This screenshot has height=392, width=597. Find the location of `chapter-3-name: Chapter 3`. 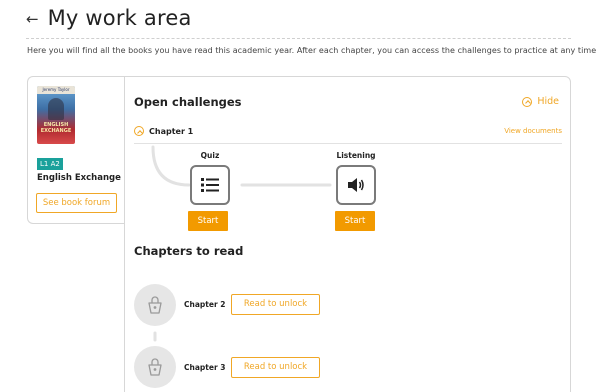

chapter-3-name: Chapter 3 is located at coordinates (205, 367).